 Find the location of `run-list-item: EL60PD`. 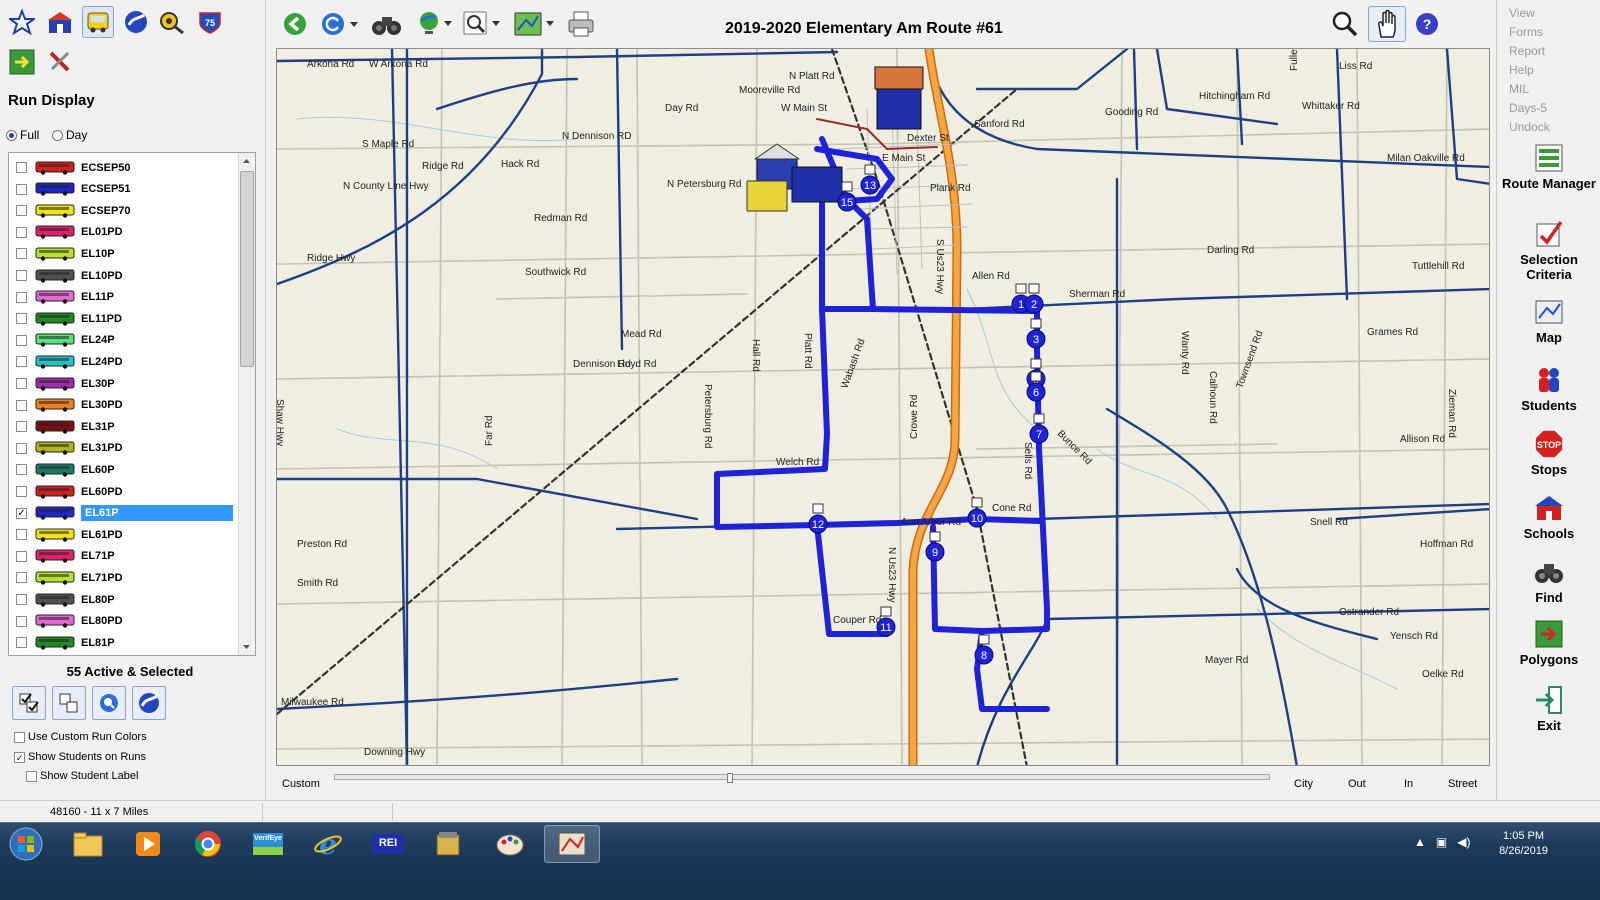

run-list-item: EL60PD is located at coordinates (125, 491).